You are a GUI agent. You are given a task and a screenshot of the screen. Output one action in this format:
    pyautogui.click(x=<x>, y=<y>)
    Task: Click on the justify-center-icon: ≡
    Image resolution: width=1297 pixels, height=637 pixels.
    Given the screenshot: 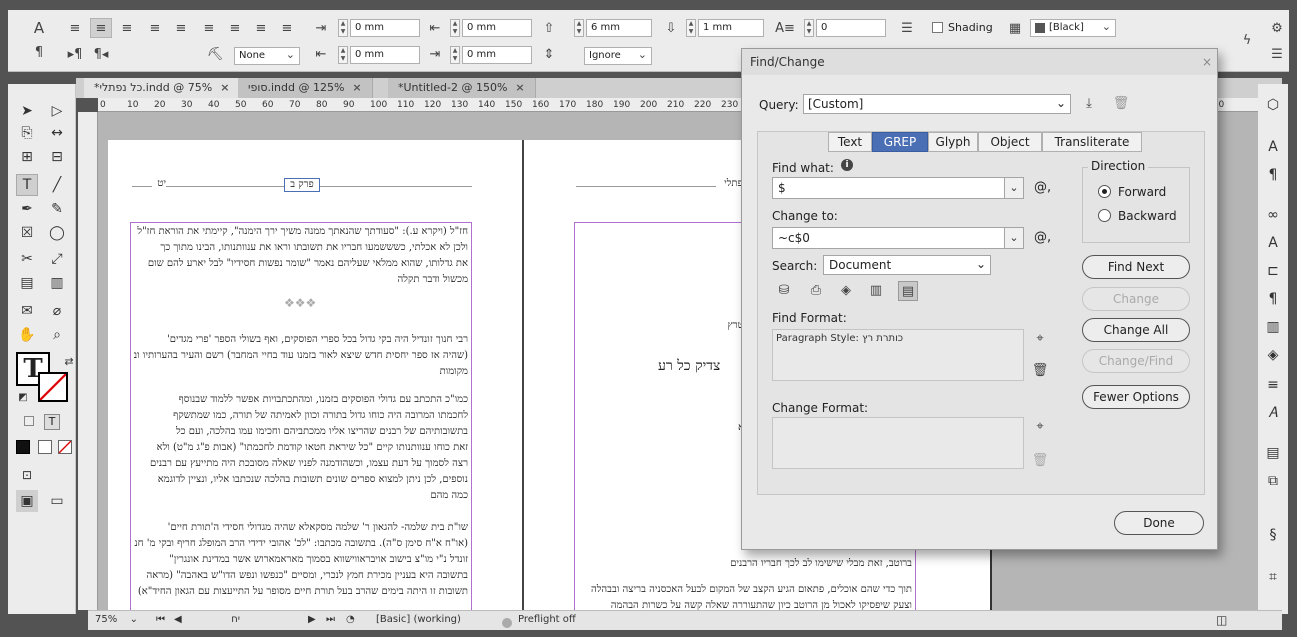 What is the action you would take?
    pyautogui.click(x=181, y=28)
    